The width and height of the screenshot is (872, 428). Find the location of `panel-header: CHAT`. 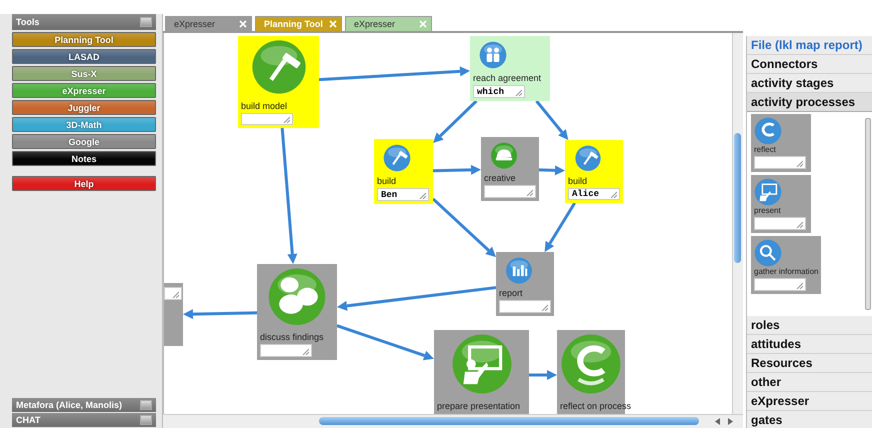

panel-header: CHAT is located at coordinates (84, 420).